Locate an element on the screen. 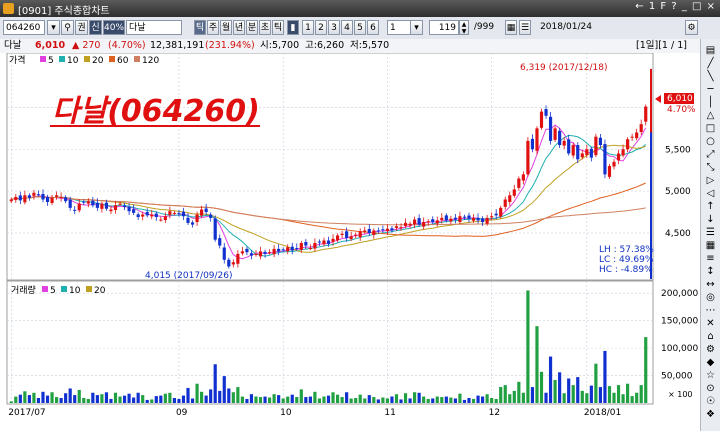  drawing-tool-icon: ◆ is located at coordinates (710, 363).